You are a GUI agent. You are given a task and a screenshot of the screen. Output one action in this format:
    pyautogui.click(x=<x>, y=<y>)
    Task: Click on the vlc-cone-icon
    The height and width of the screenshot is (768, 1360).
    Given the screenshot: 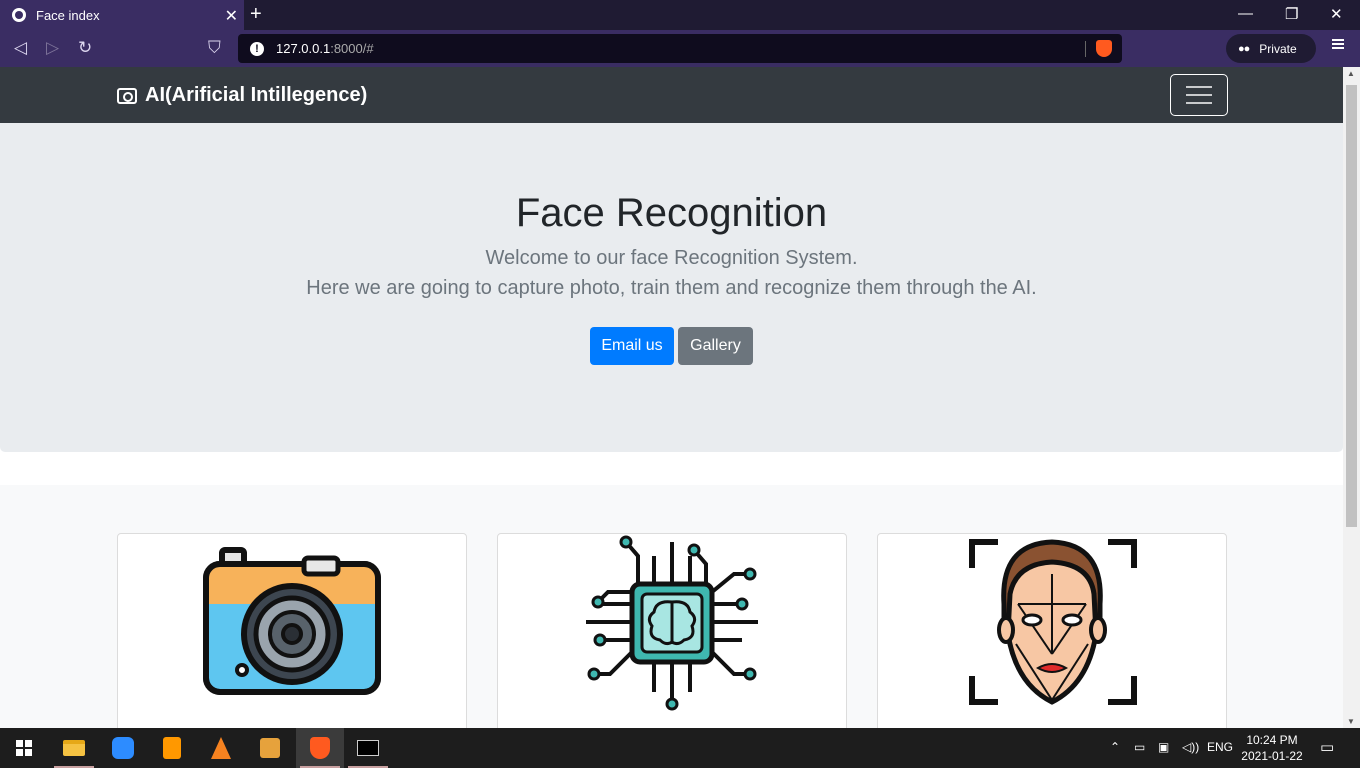 What is the action you would take?
    pyautogui.click(x=221, y=748)
    